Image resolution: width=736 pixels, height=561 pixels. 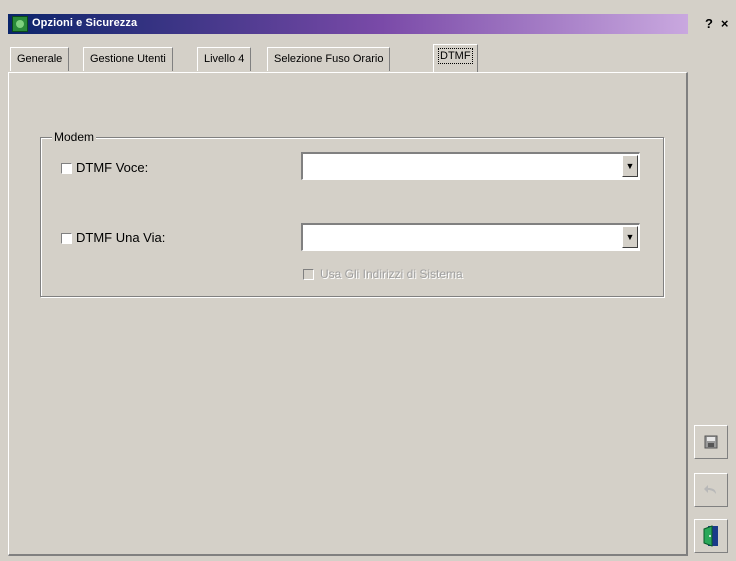 I want to click on floppy-disk-icon, so click(x=711, y=442).